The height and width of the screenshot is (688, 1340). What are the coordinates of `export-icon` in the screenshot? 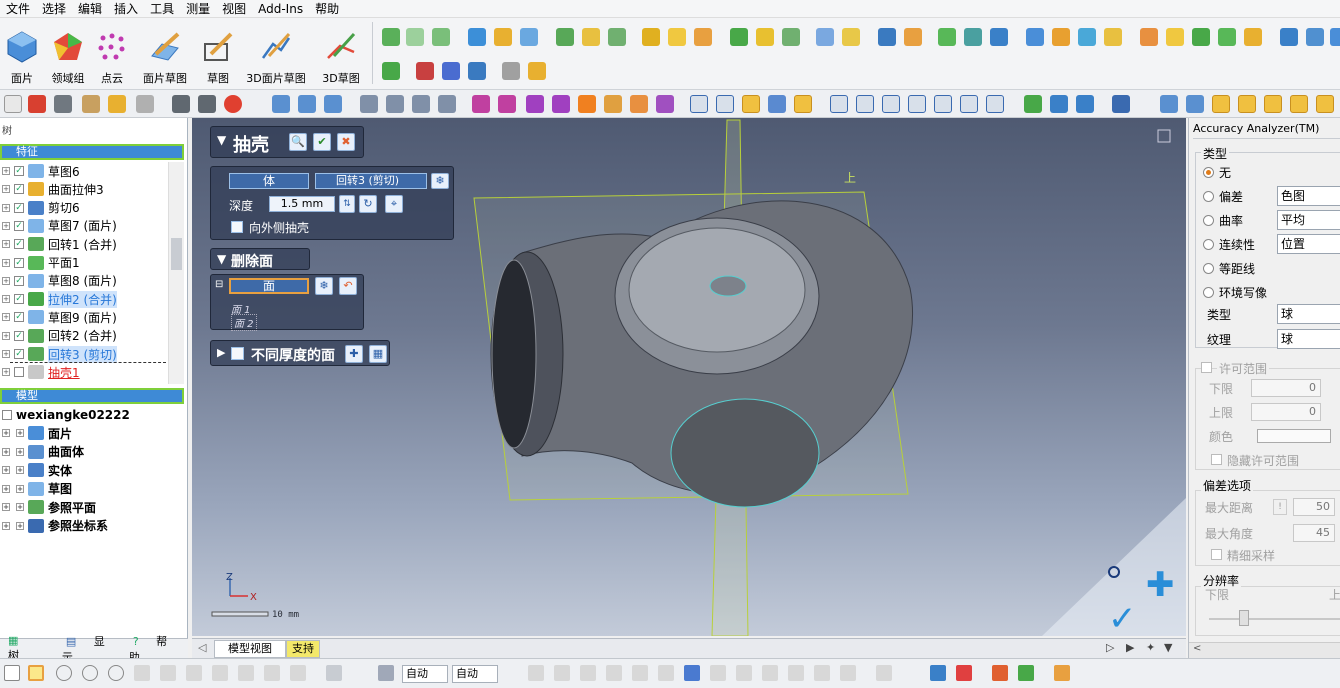 It's located at (1149, 37).